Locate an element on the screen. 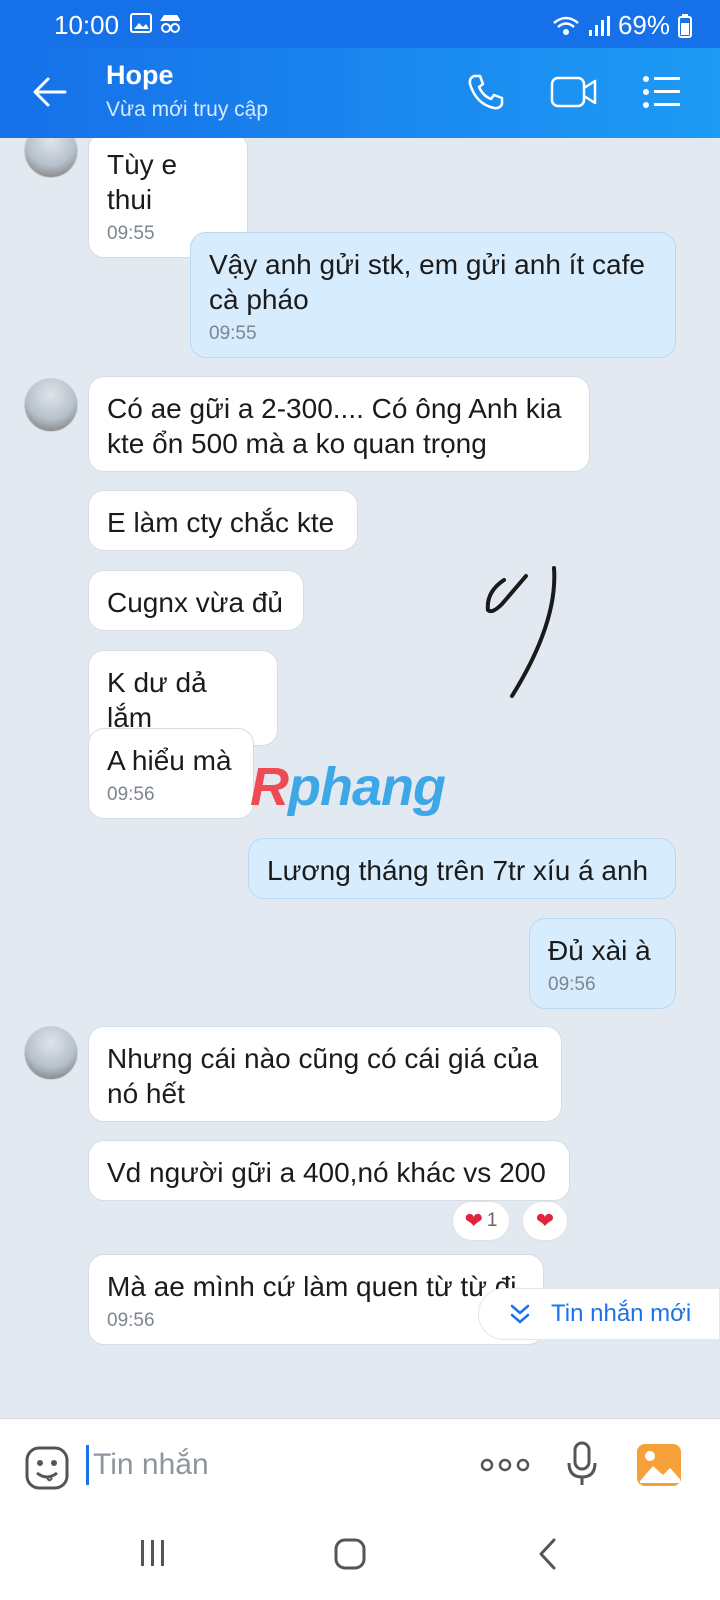 Image resolution: width=720 pixels, height=1600 pixels. message-time: 09:55 is located at coordinates (233, 333).